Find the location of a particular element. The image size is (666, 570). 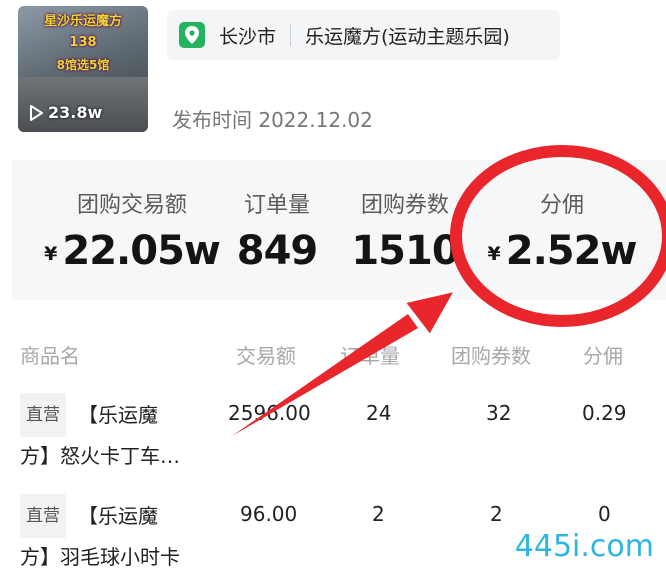

thumbnail-overlay-sub: 8馆选5馆 is located at coordinates (83, 65).